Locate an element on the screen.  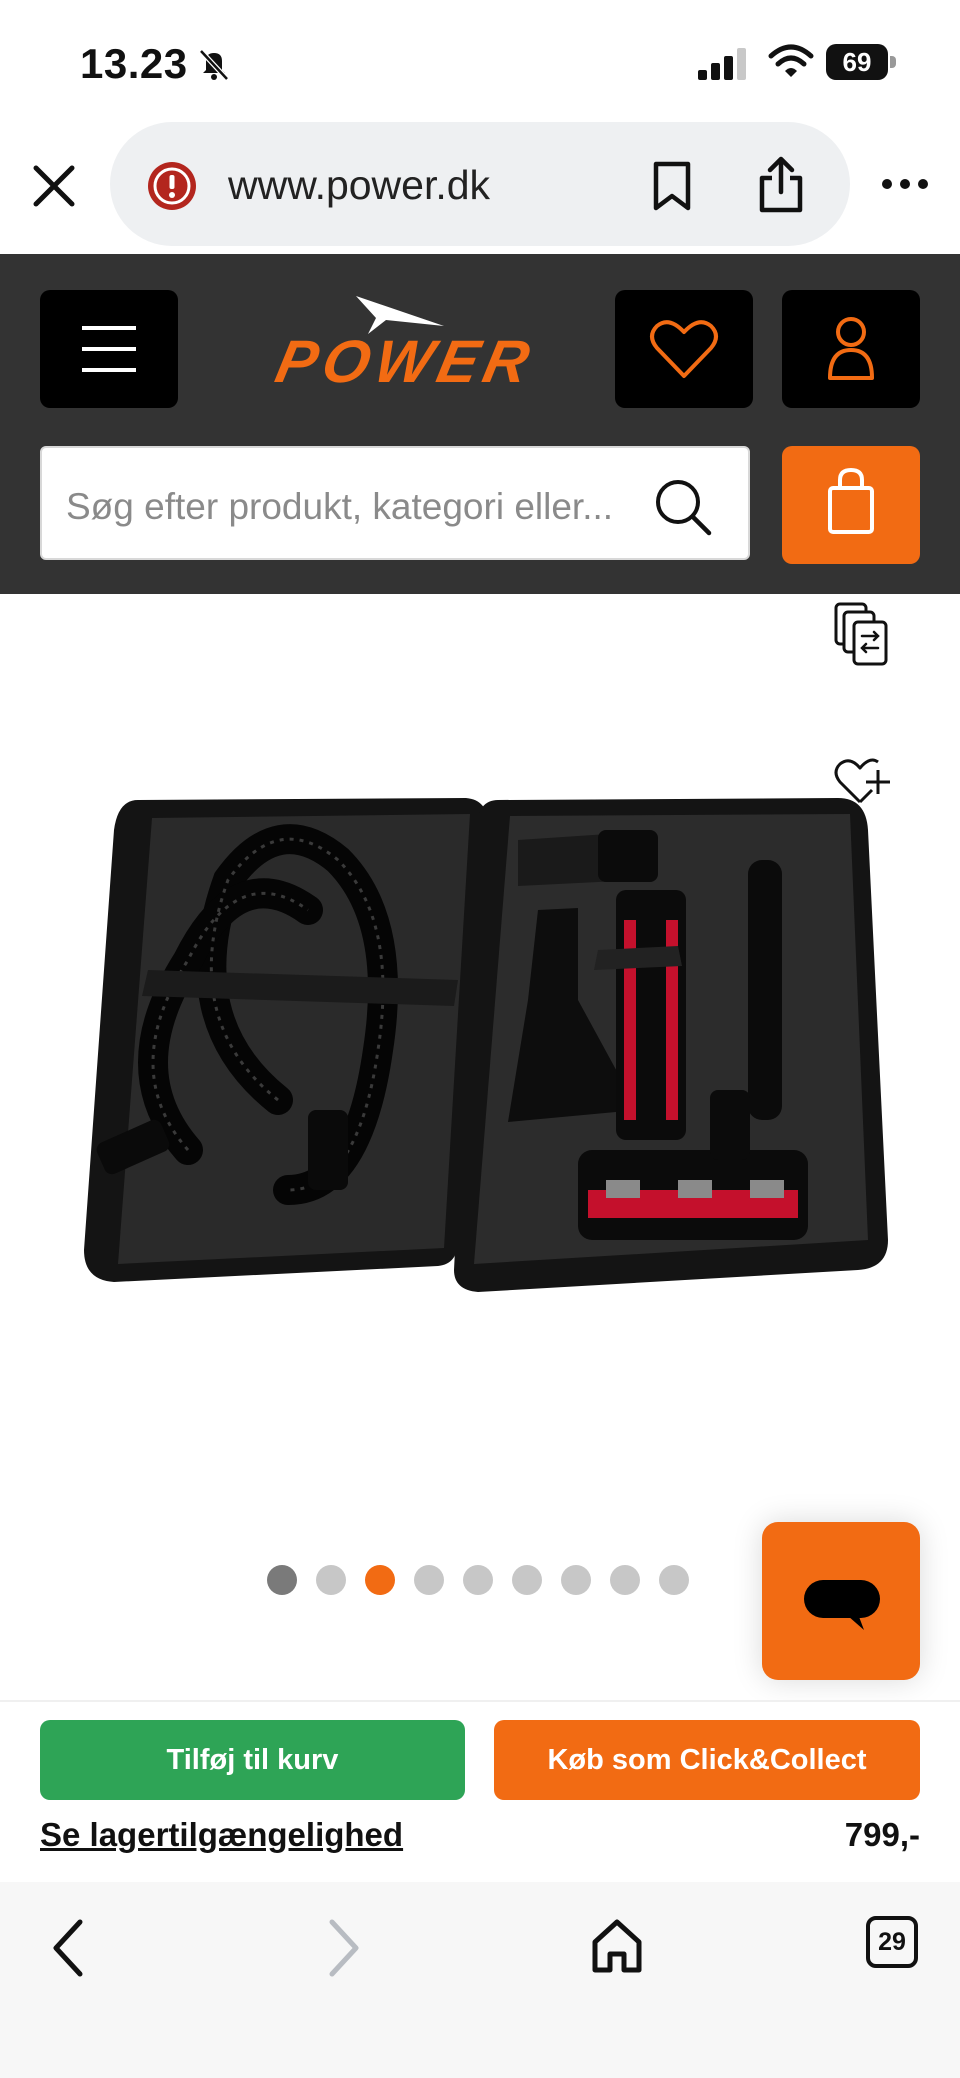
close-icon is located at coordinates (54, 186).